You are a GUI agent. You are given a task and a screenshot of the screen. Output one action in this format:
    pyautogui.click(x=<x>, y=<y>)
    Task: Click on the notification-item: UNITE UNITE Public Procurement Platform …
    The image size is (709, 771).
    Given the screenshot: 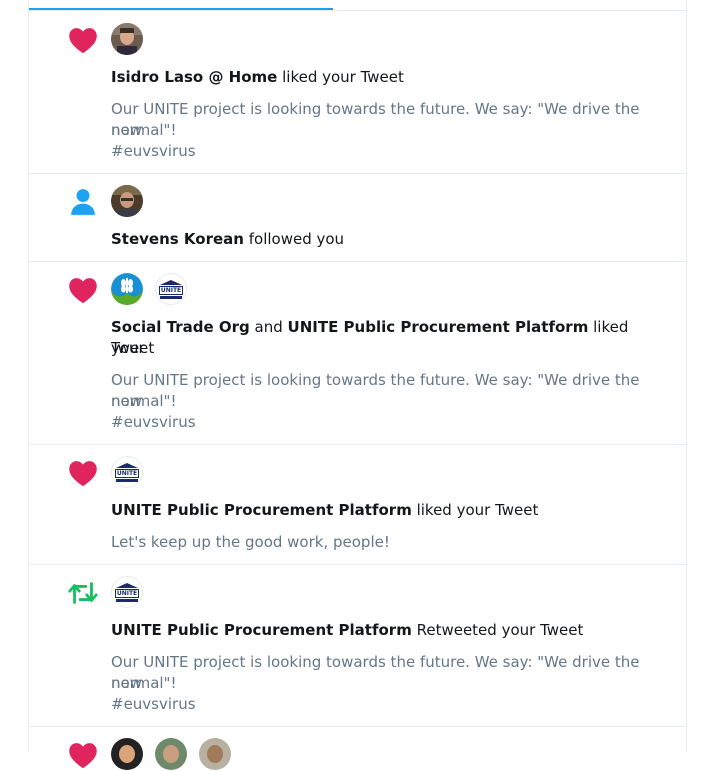 What is the action you would take?
    pyautogui.click(x=357, y=505)
    